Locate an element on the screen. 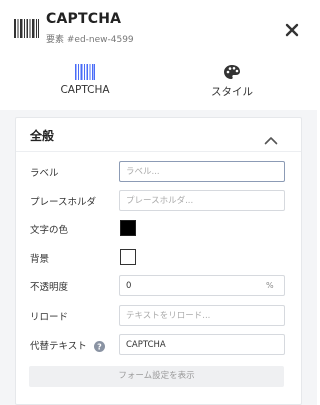 This screenshot has width=320, height=405. close-icon is located at coordinates (292, 30).